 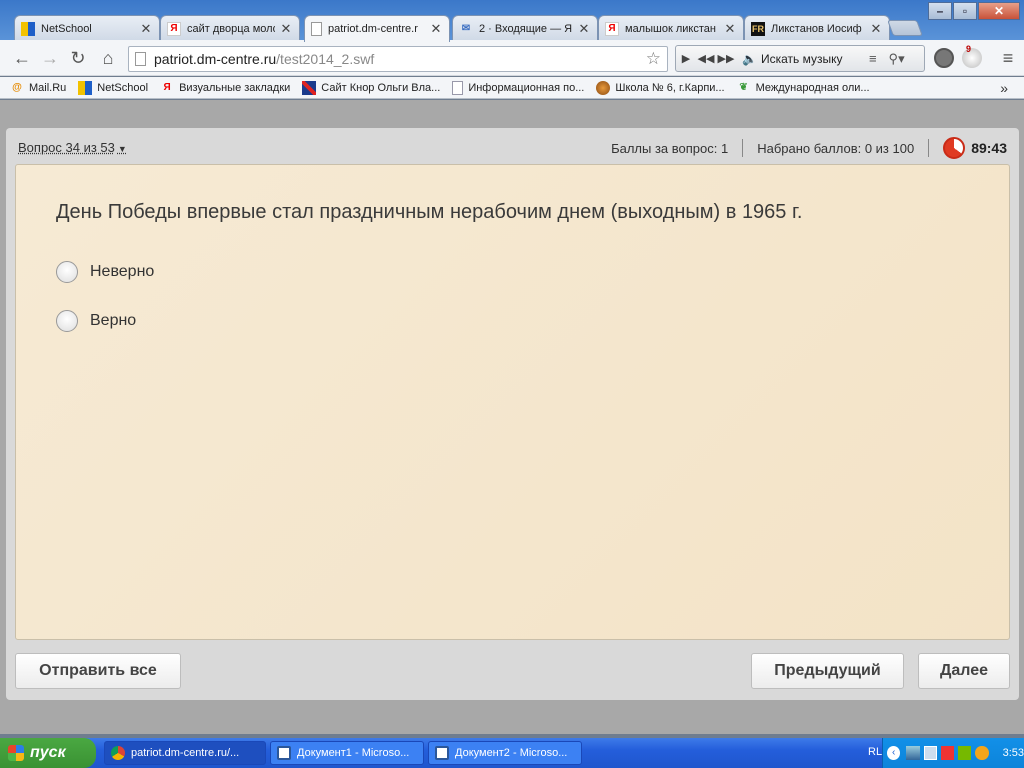 What do you see at coordinates (108, 58) in the screenshot?
I see `home-icon: ⌂` at bounding box center [108, 58].